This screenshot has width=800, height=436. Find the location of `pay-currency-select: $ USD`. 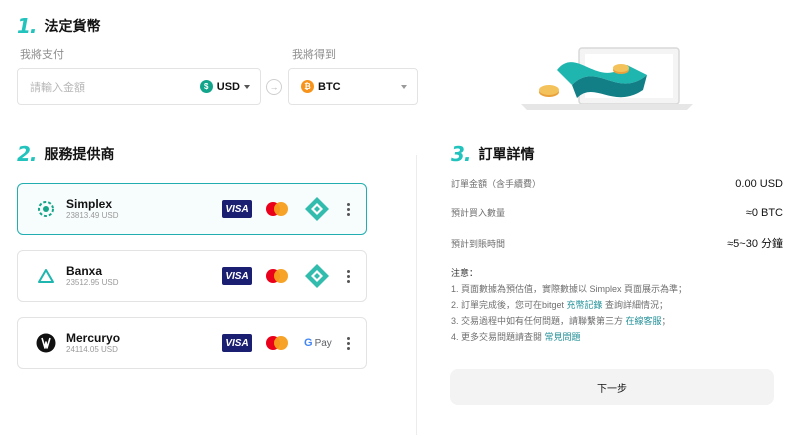

pay-currency-select: $ USD is located at coordinates (224, 86).